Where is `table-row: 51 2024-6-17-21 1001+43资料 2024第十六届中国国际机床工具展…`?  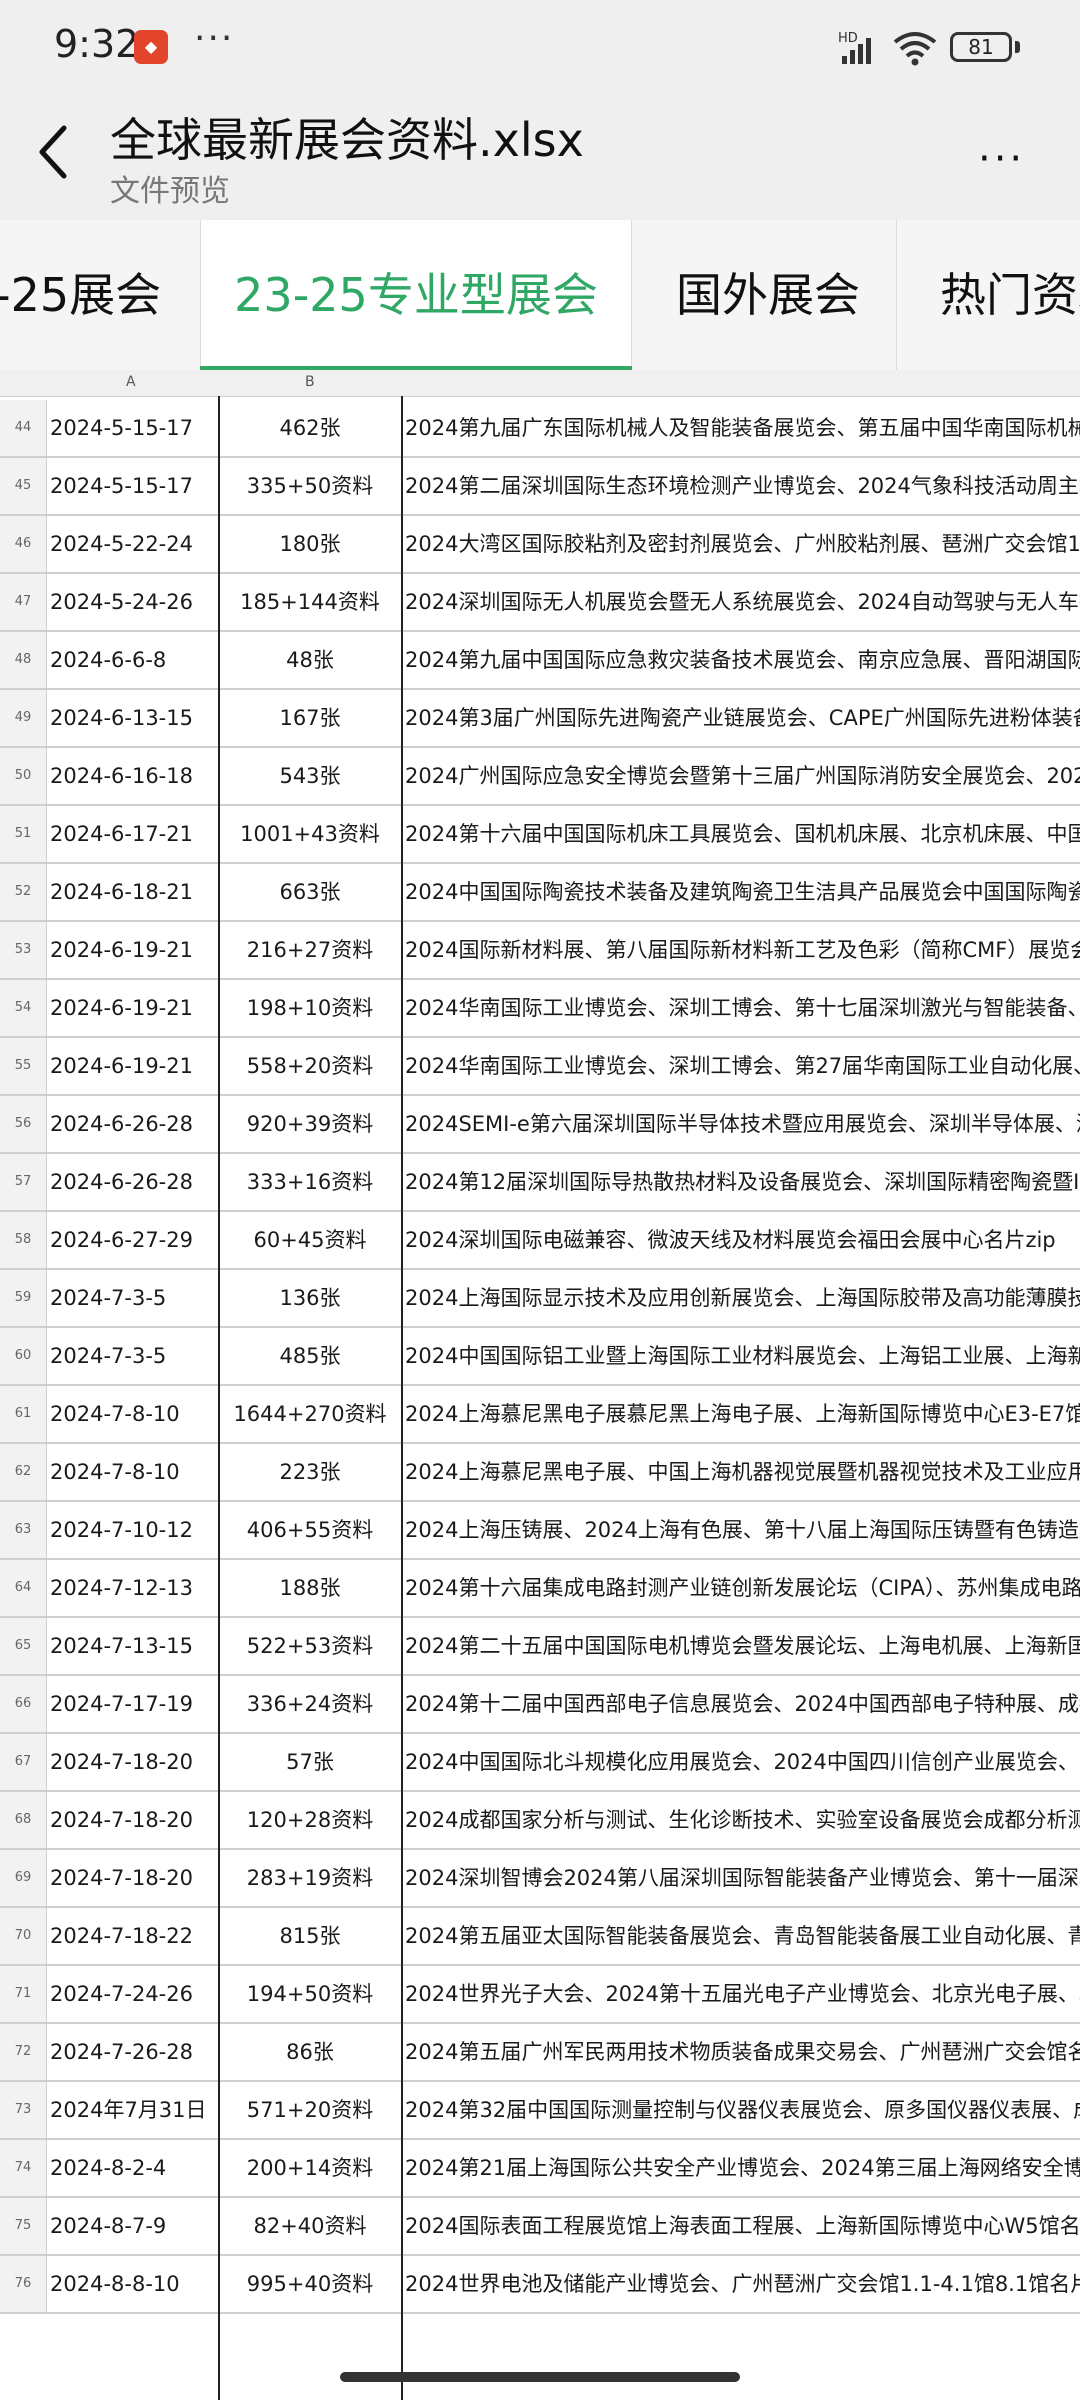
table-row: 51 2024-6-17-21 1001+43资料 2024第十六届中国国际机床工具展… is located at coordinates (540, 835).